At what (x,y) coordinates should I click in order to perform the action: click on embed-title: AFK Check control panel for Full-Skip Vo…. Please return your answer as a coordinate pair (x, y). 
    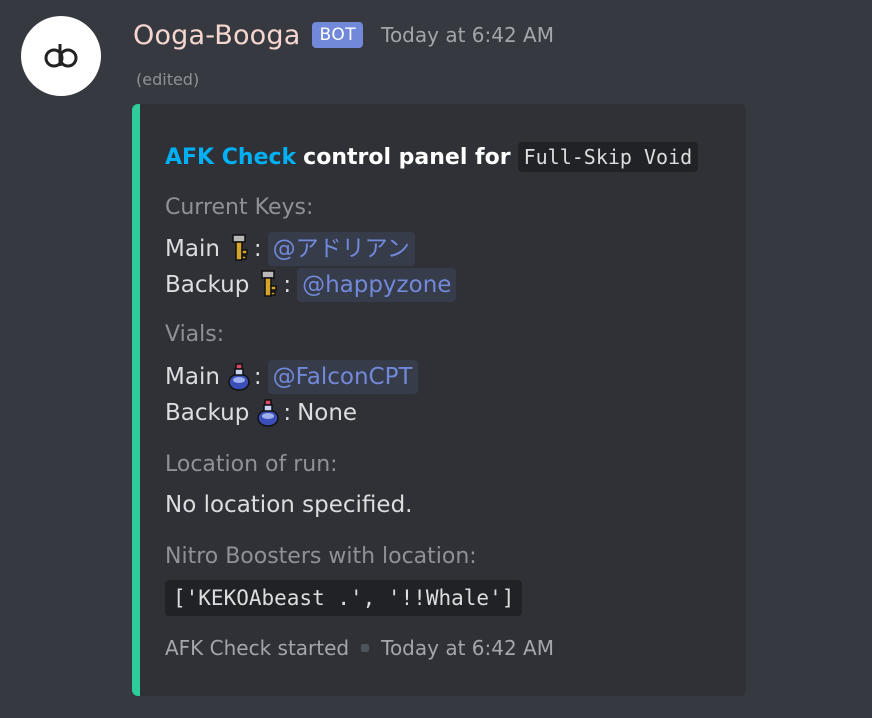
    Looking at the image, I should click on (432, 157).